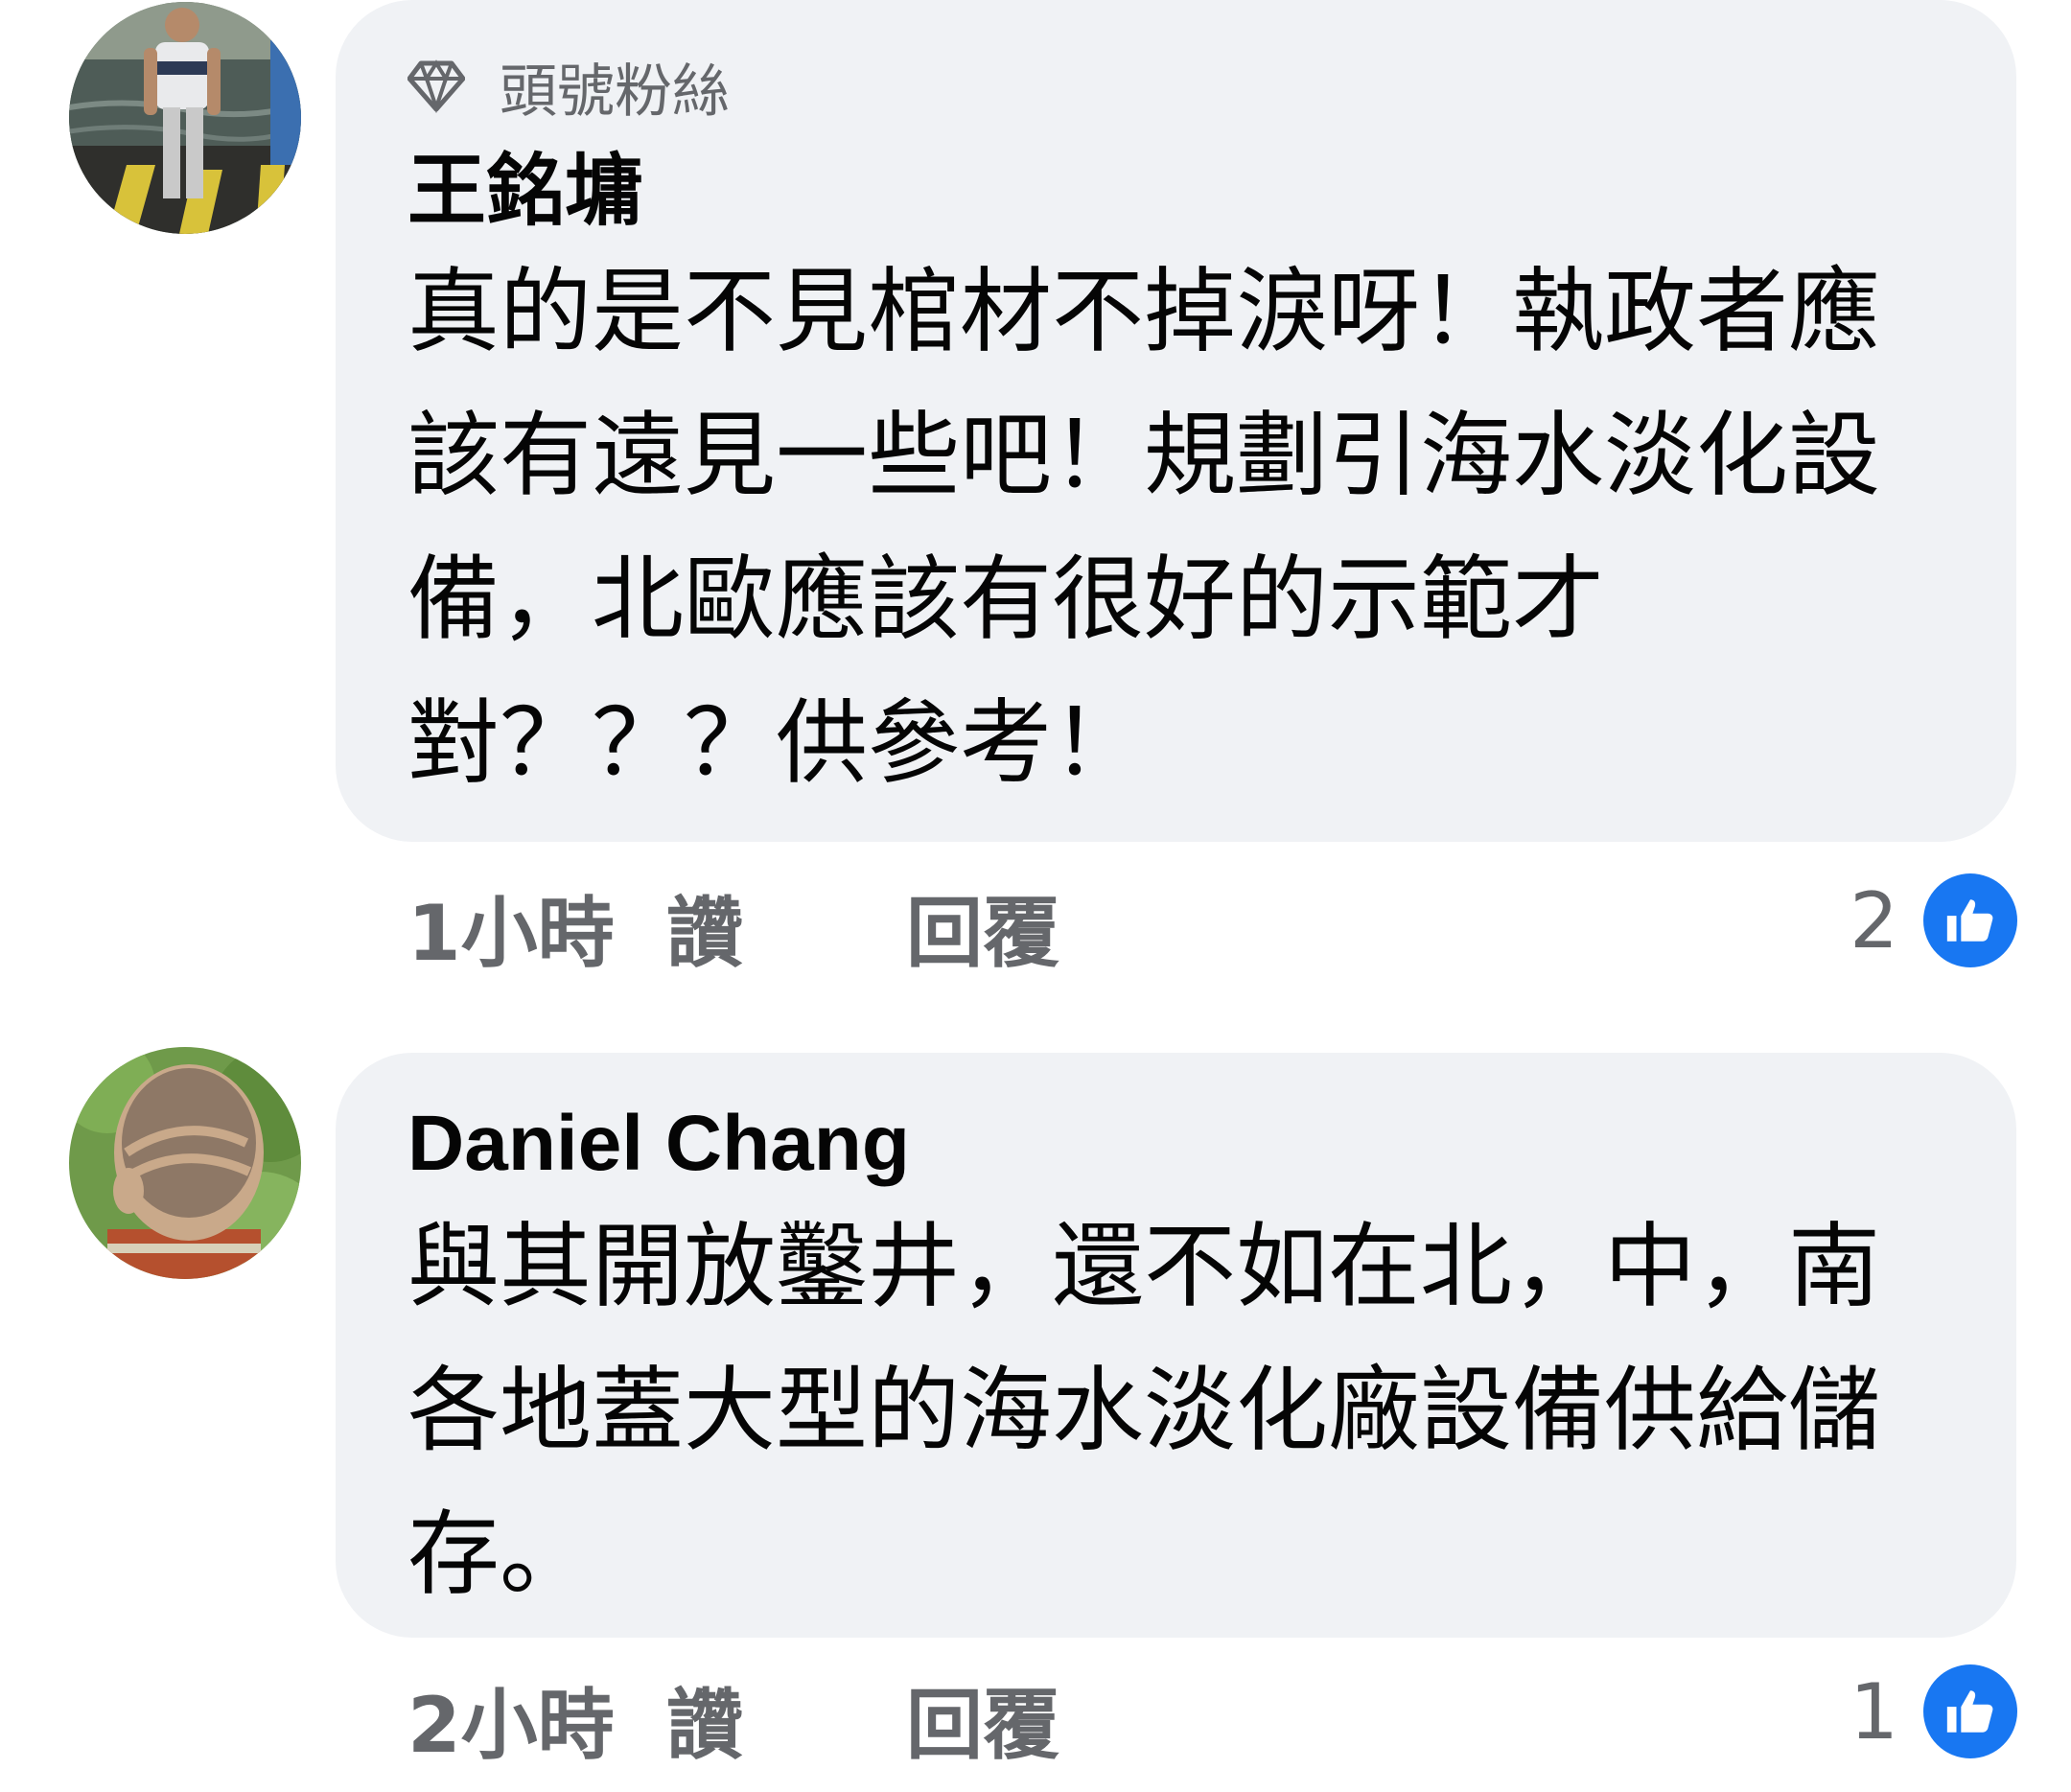 The image size is (2071, 1792). What do you see at coordinates (525, 192) in the screenshot?
I see `author-name: 王銘墉` at bounding box center [525, 192].